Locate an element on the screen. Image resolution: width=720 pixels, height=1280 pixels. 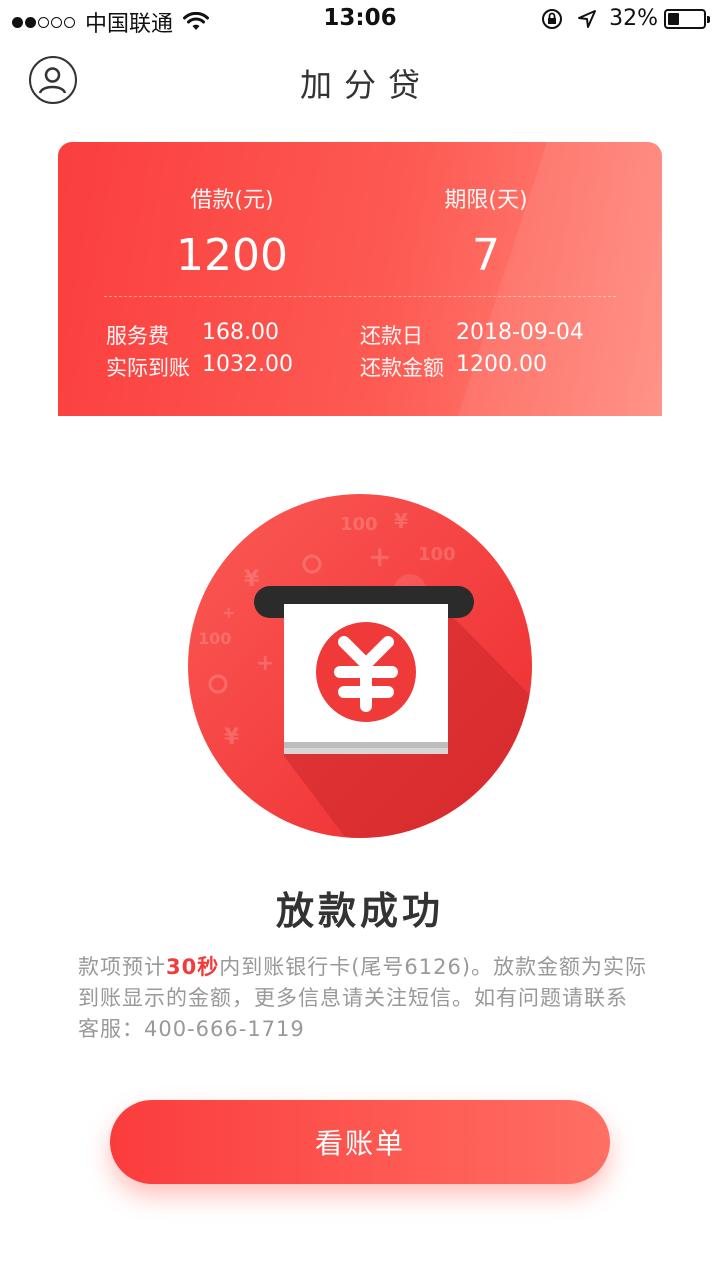
repay-amount-row: 还款金额 1200.00 is located at coordinates (453, 367).